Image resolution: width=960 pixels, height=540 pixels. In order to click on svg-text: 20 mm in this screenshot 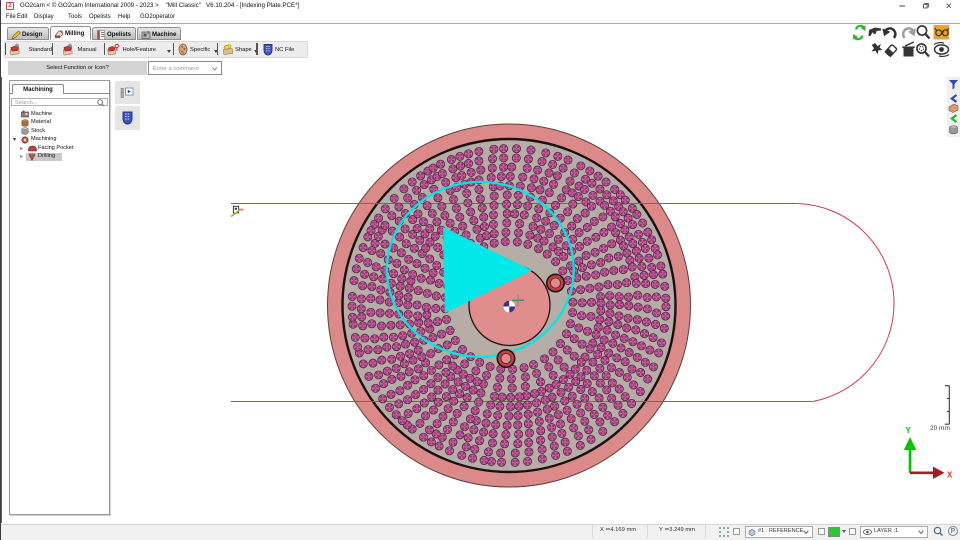, I will do `click(940, 428)`.